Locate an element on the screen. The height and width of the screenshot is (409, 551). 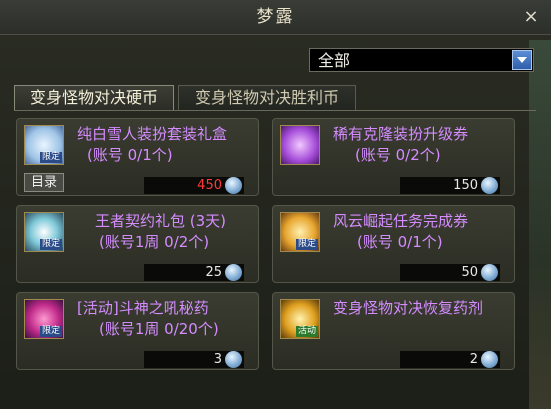
potion-icon: 限定 is located at coordinates (44, 319).